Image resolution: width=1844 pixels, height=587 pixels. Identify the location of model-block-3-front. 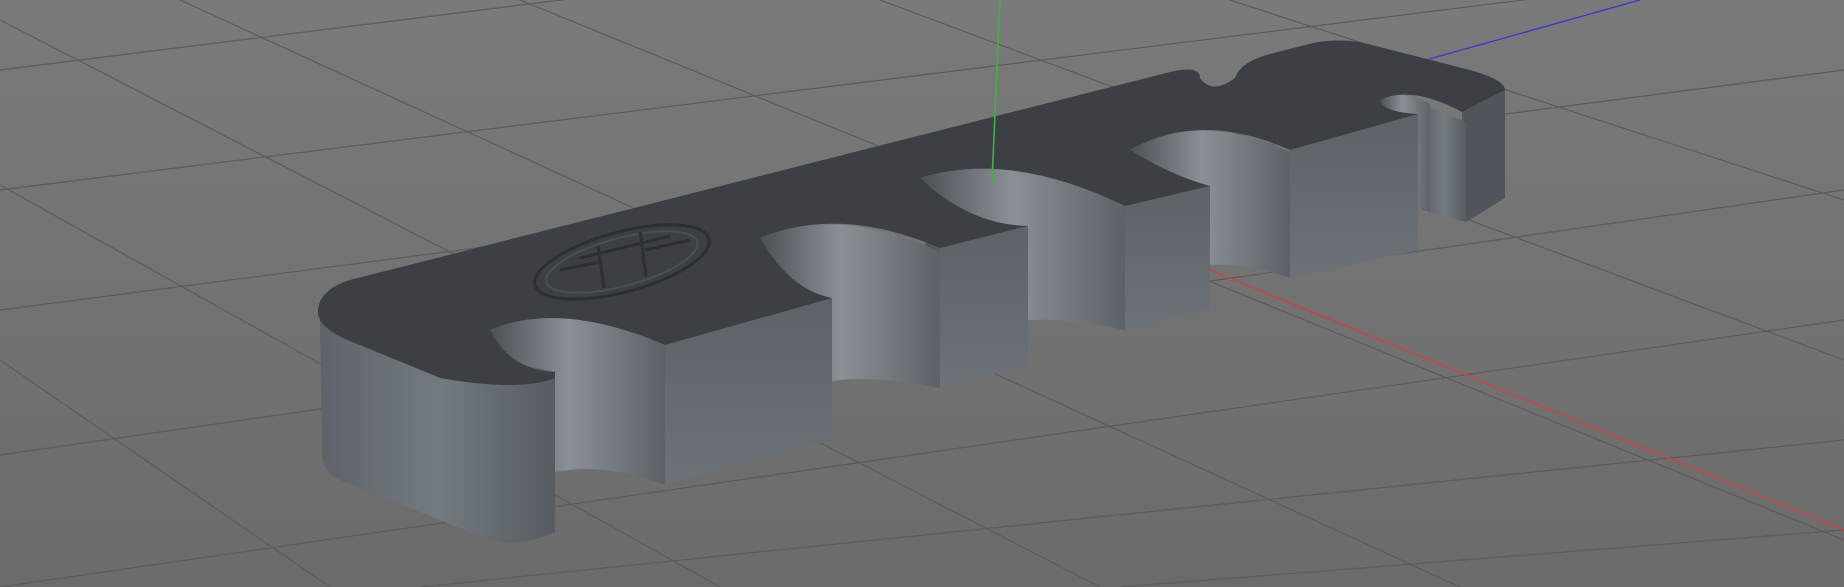
(1167, 258).